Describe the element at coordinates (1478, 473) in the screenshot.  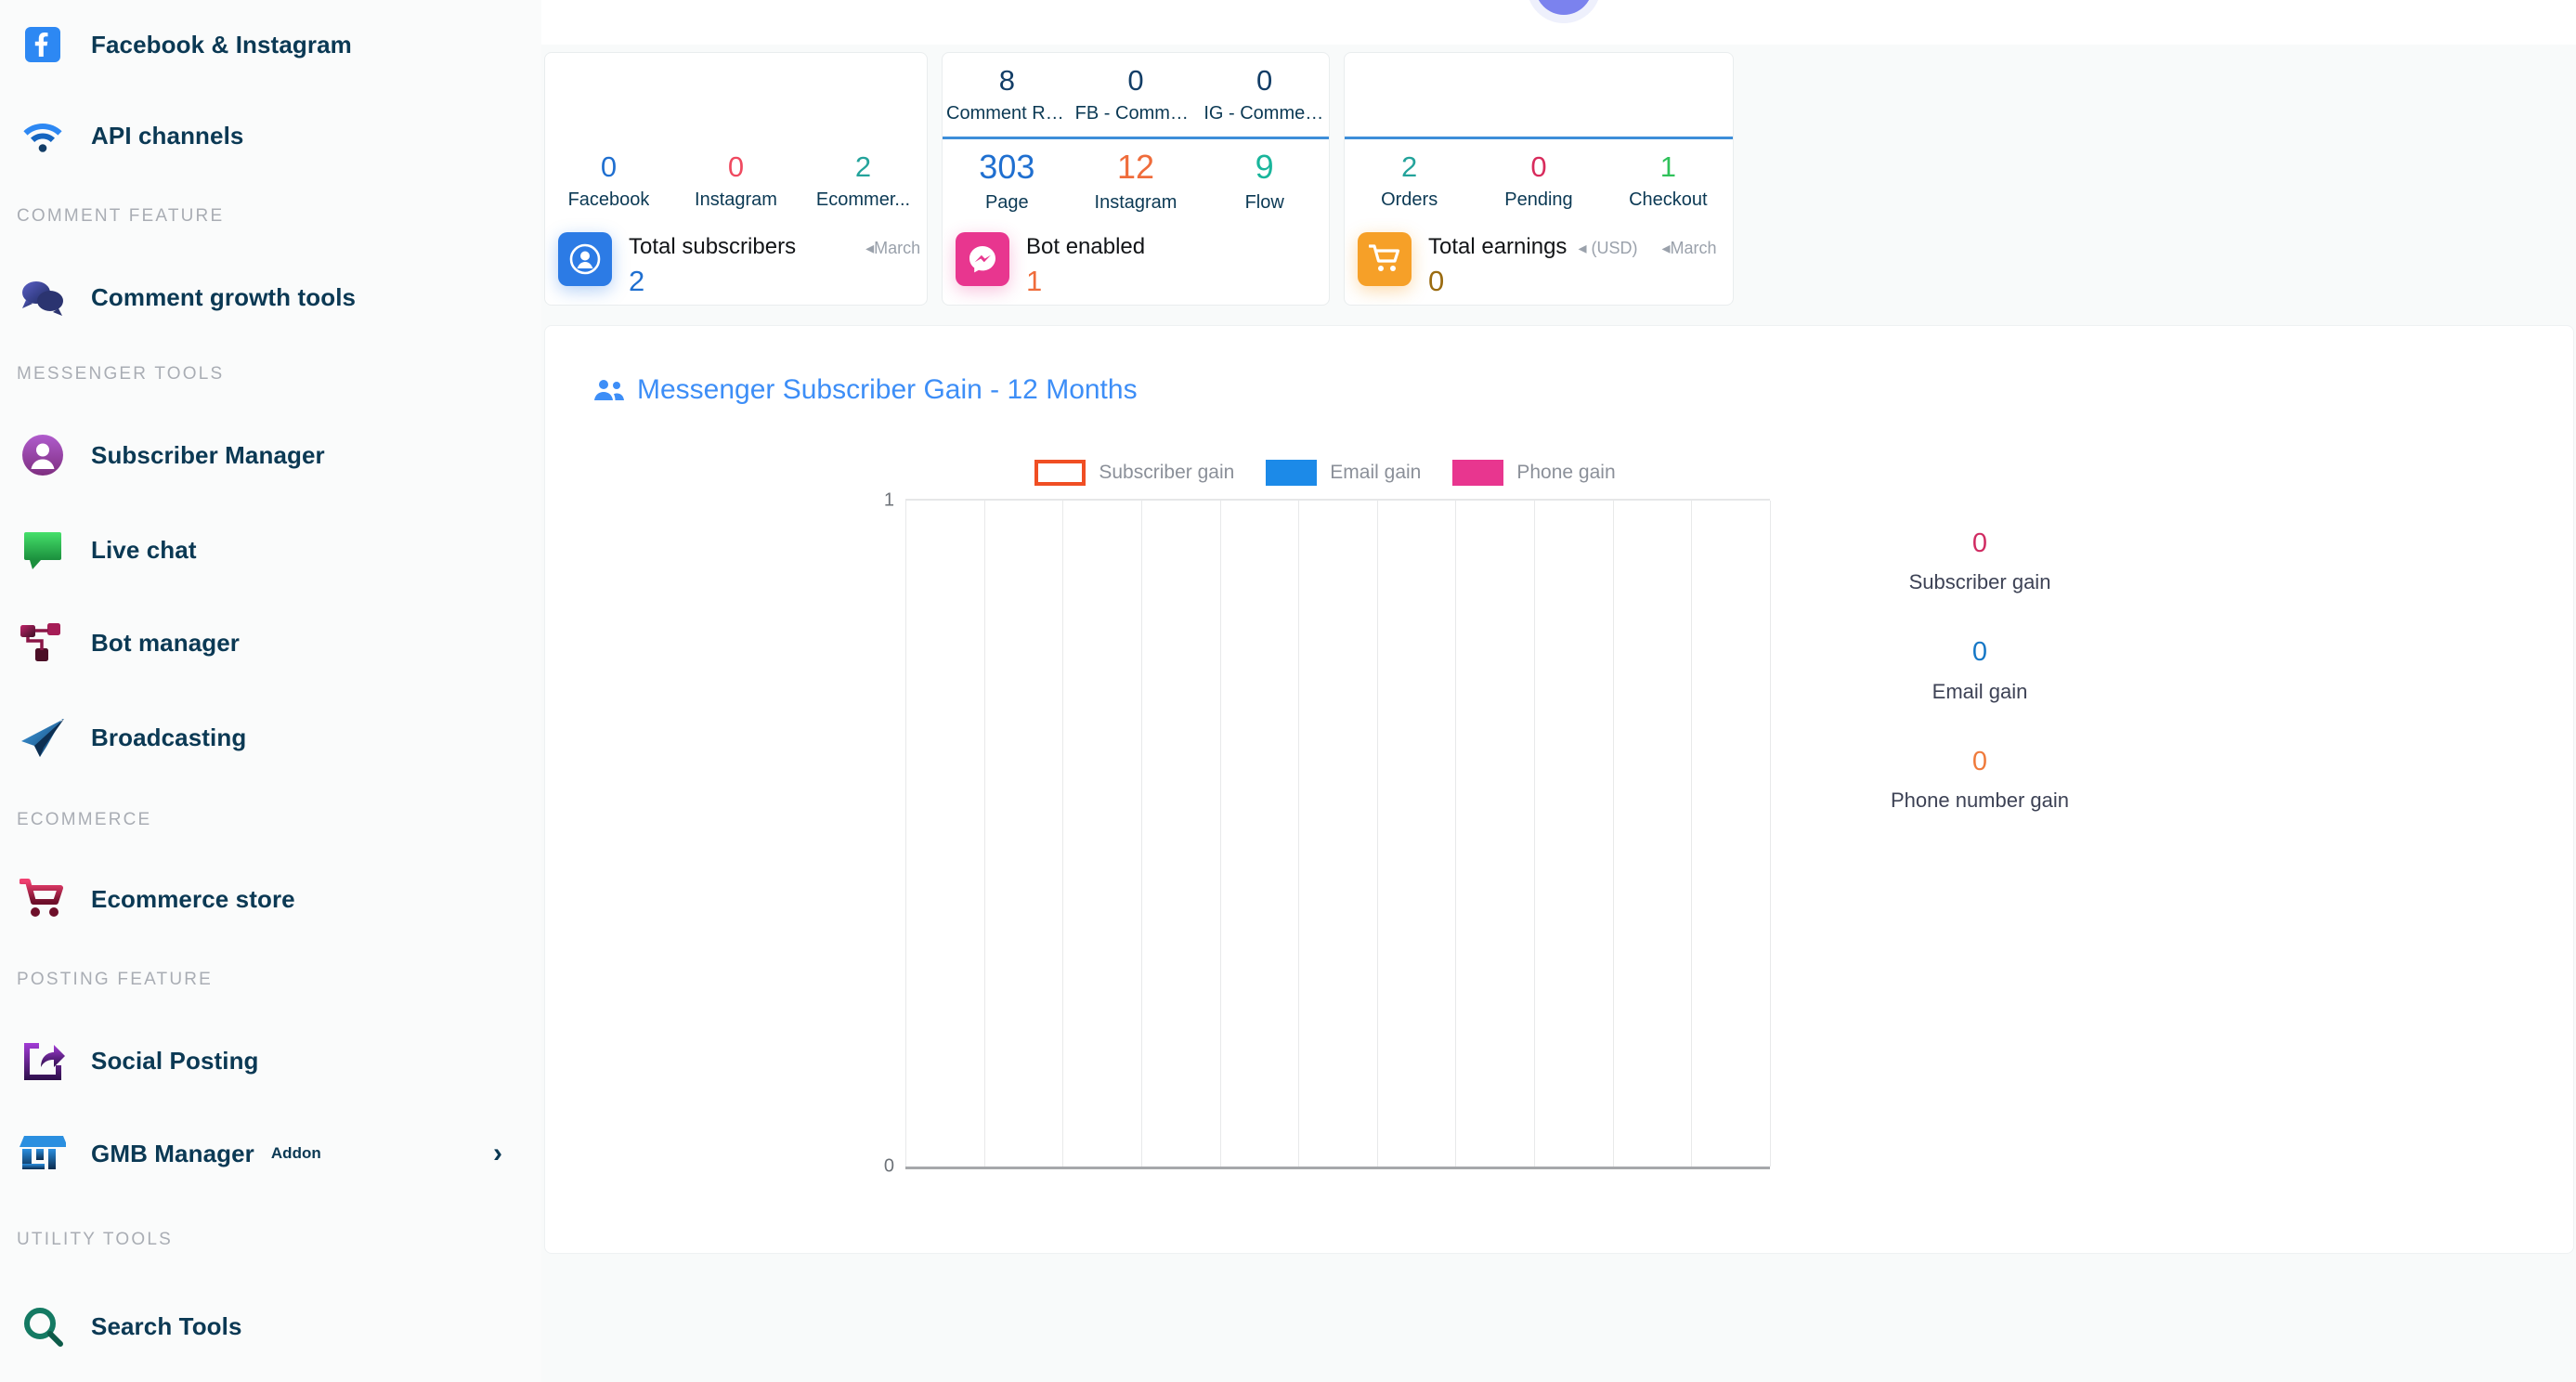
I see `legend-swatch-phone-gain` at that location.